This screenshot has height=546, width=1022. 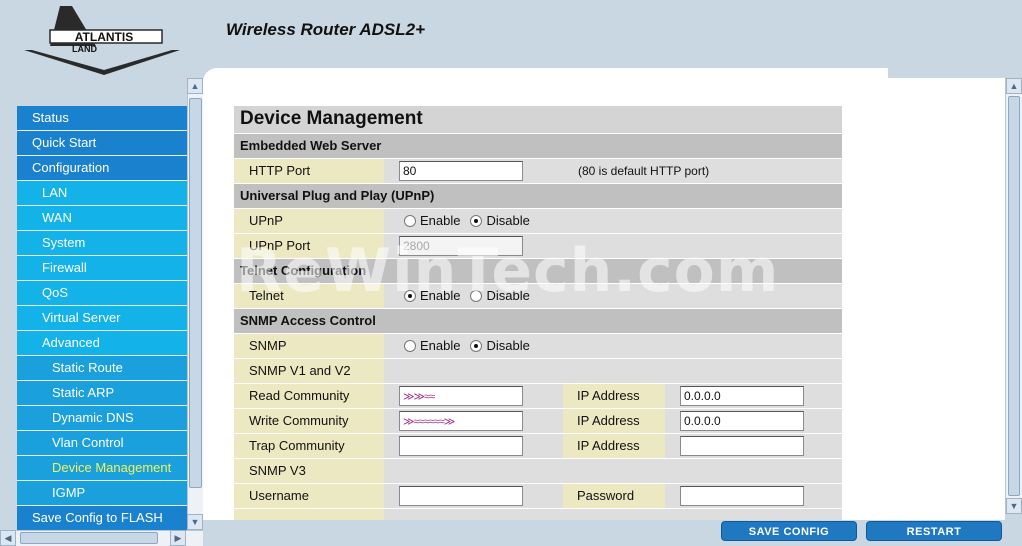 I want to click on svg-text: LAND, so click(x=84, y=49).